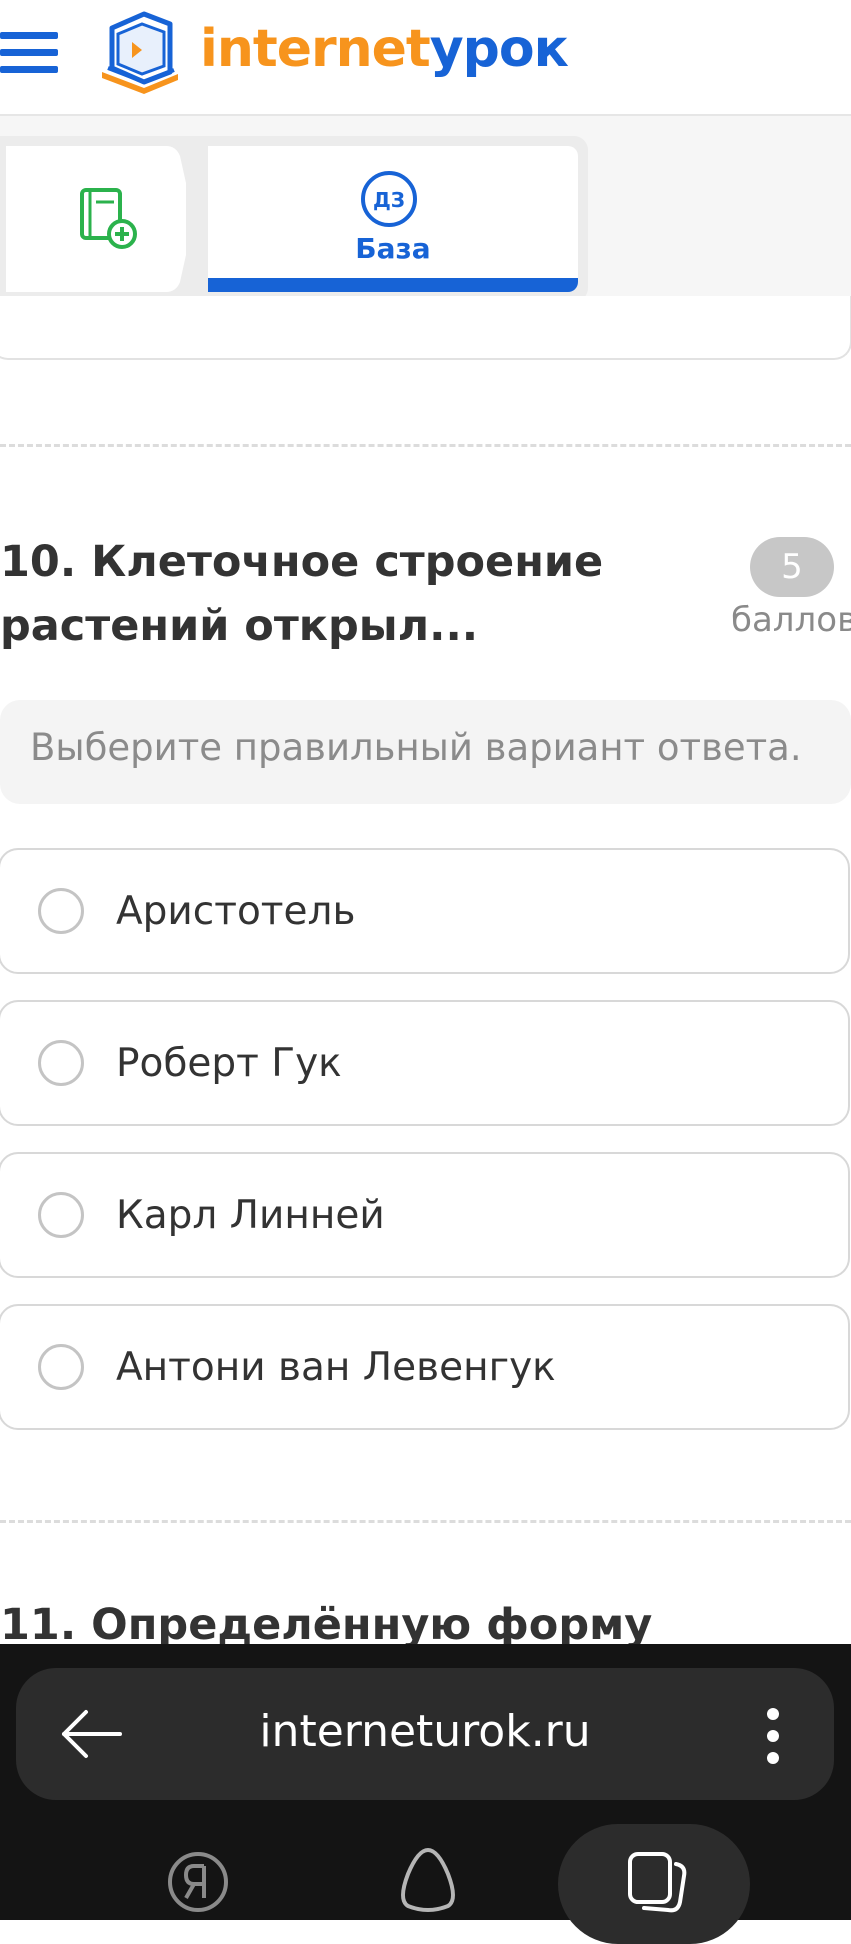 This screenshot has width=851, height=1944. I want to click on alice-icon, so click(428, 1879).